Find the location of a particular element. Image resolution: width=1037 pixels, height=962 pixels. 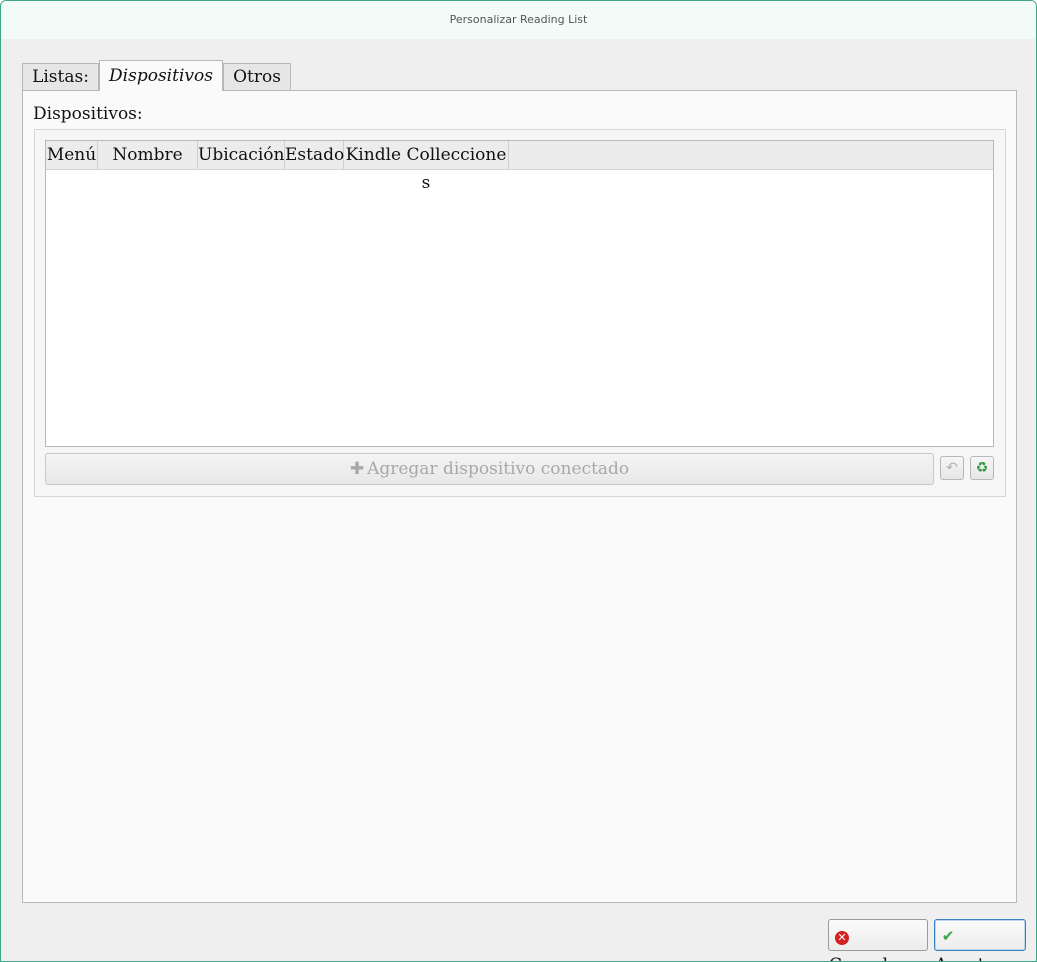

window-title: Personalizar Reading List is located at coordinates (518, 19).